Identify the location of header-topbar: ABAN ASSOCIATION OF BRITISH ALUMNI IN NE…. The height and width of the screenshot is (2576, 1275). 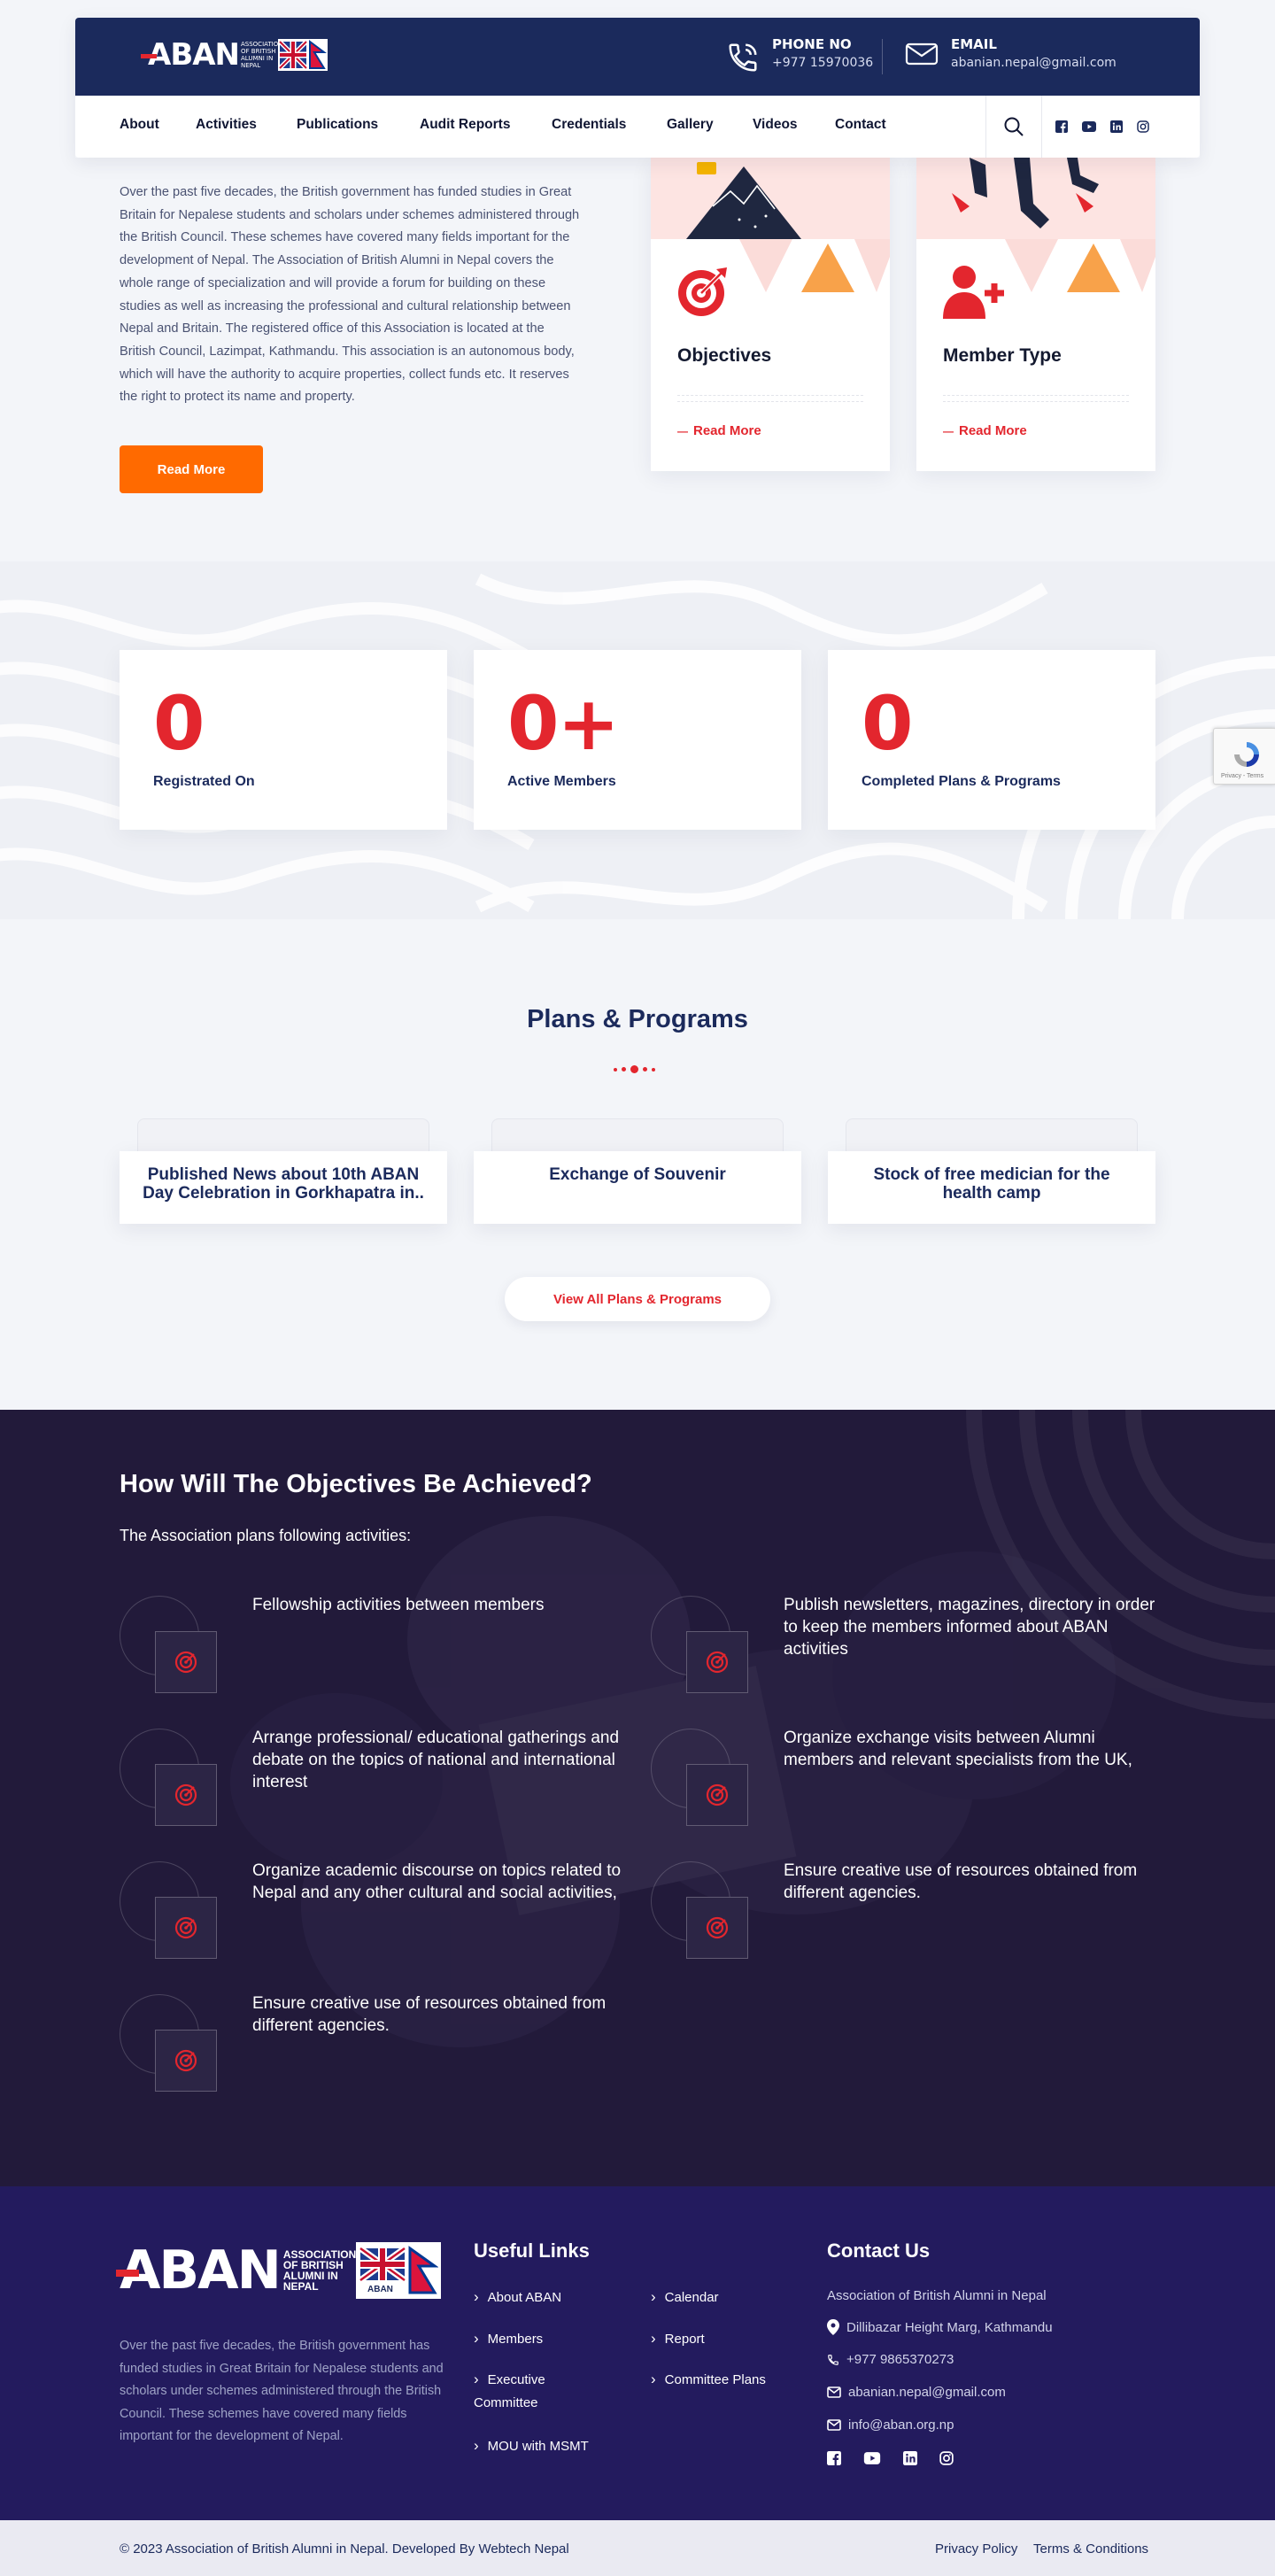
(637, 57).